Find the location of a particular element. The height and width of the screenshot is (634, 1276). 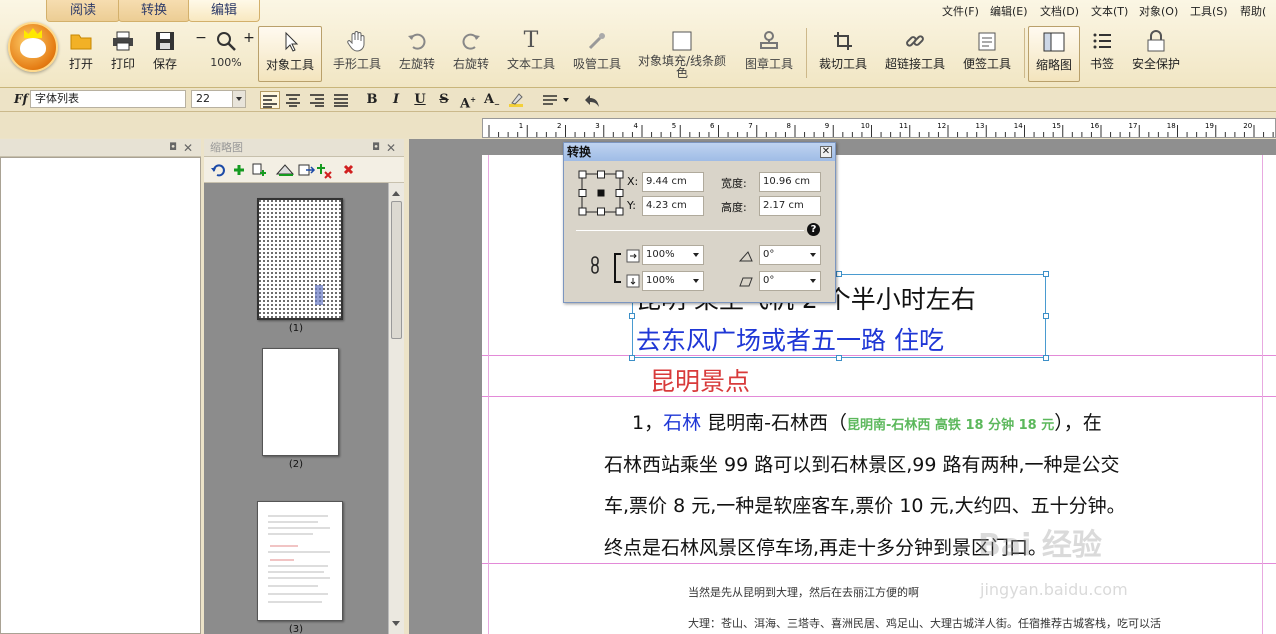

note-tool-button: 便签工具 is located at coordinates (987, 54).